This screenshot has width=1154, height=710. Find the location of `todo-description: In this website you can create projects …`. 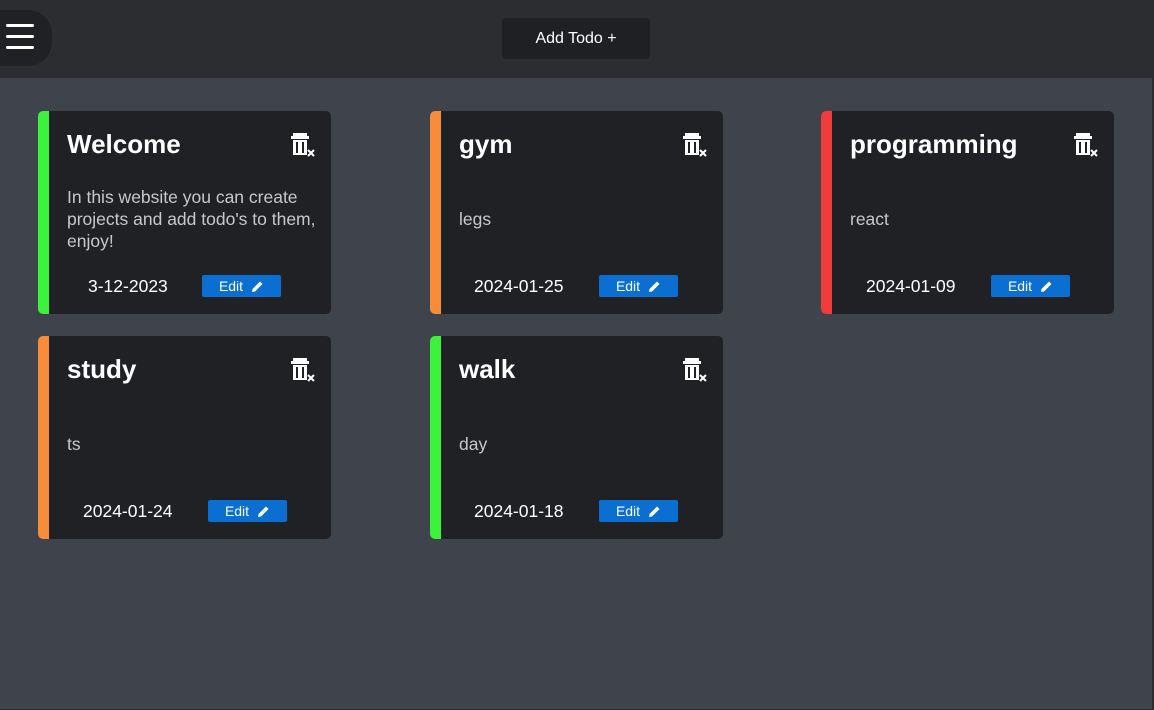

todo-description: In this website you can create projects … is located at coordinates (191, 219).